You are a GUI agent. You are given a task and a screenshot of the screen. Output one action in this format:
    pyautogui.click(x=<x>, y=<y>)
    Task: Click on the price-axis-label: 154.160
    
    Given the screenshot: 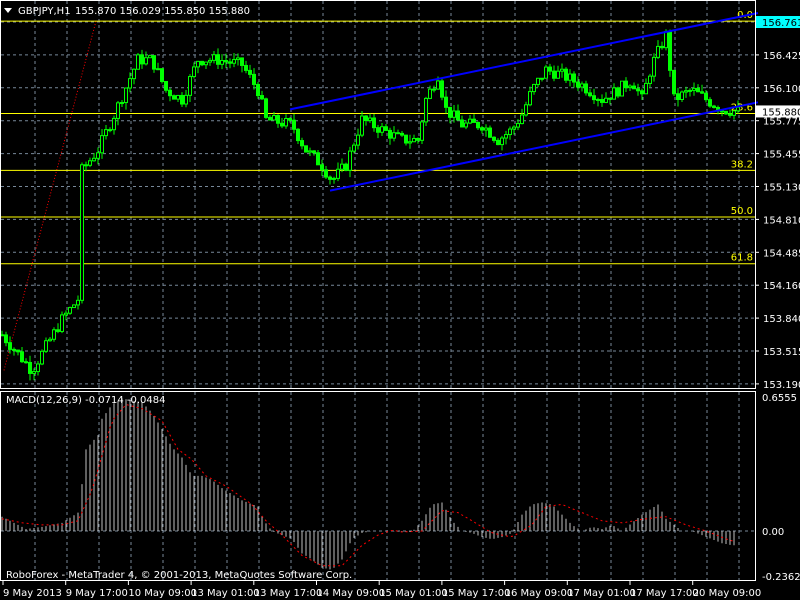 What is the action you would take?
    pyautogui.click(x=781, y=286)
    